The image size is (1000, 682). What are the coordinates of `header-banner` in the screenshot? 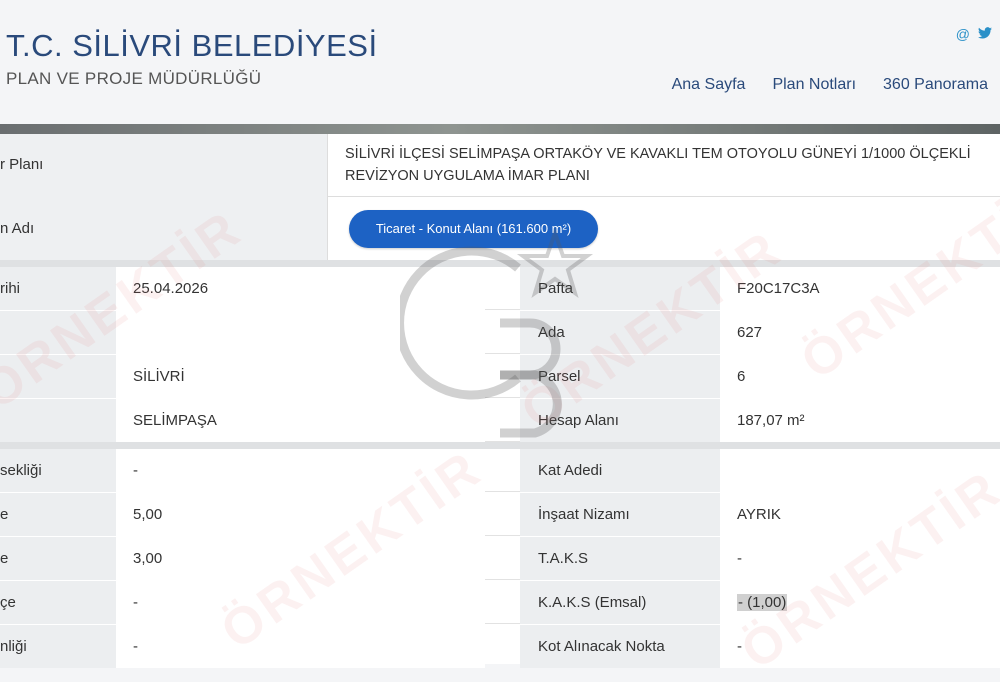 It's located at (500, 129).